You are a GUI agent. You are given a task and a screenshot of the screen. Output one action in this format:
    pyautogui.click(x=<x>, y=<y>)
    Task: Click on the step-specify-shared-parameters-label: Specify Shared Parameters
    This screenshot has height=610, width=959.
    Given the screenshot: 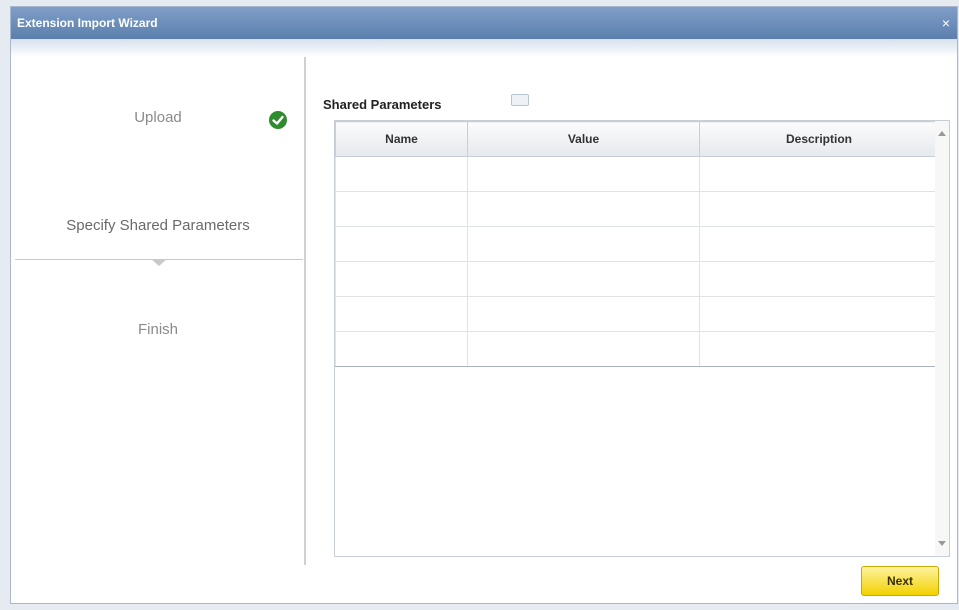 What is the action you would take?
    pyautogui.click(x=158, y=225)
    